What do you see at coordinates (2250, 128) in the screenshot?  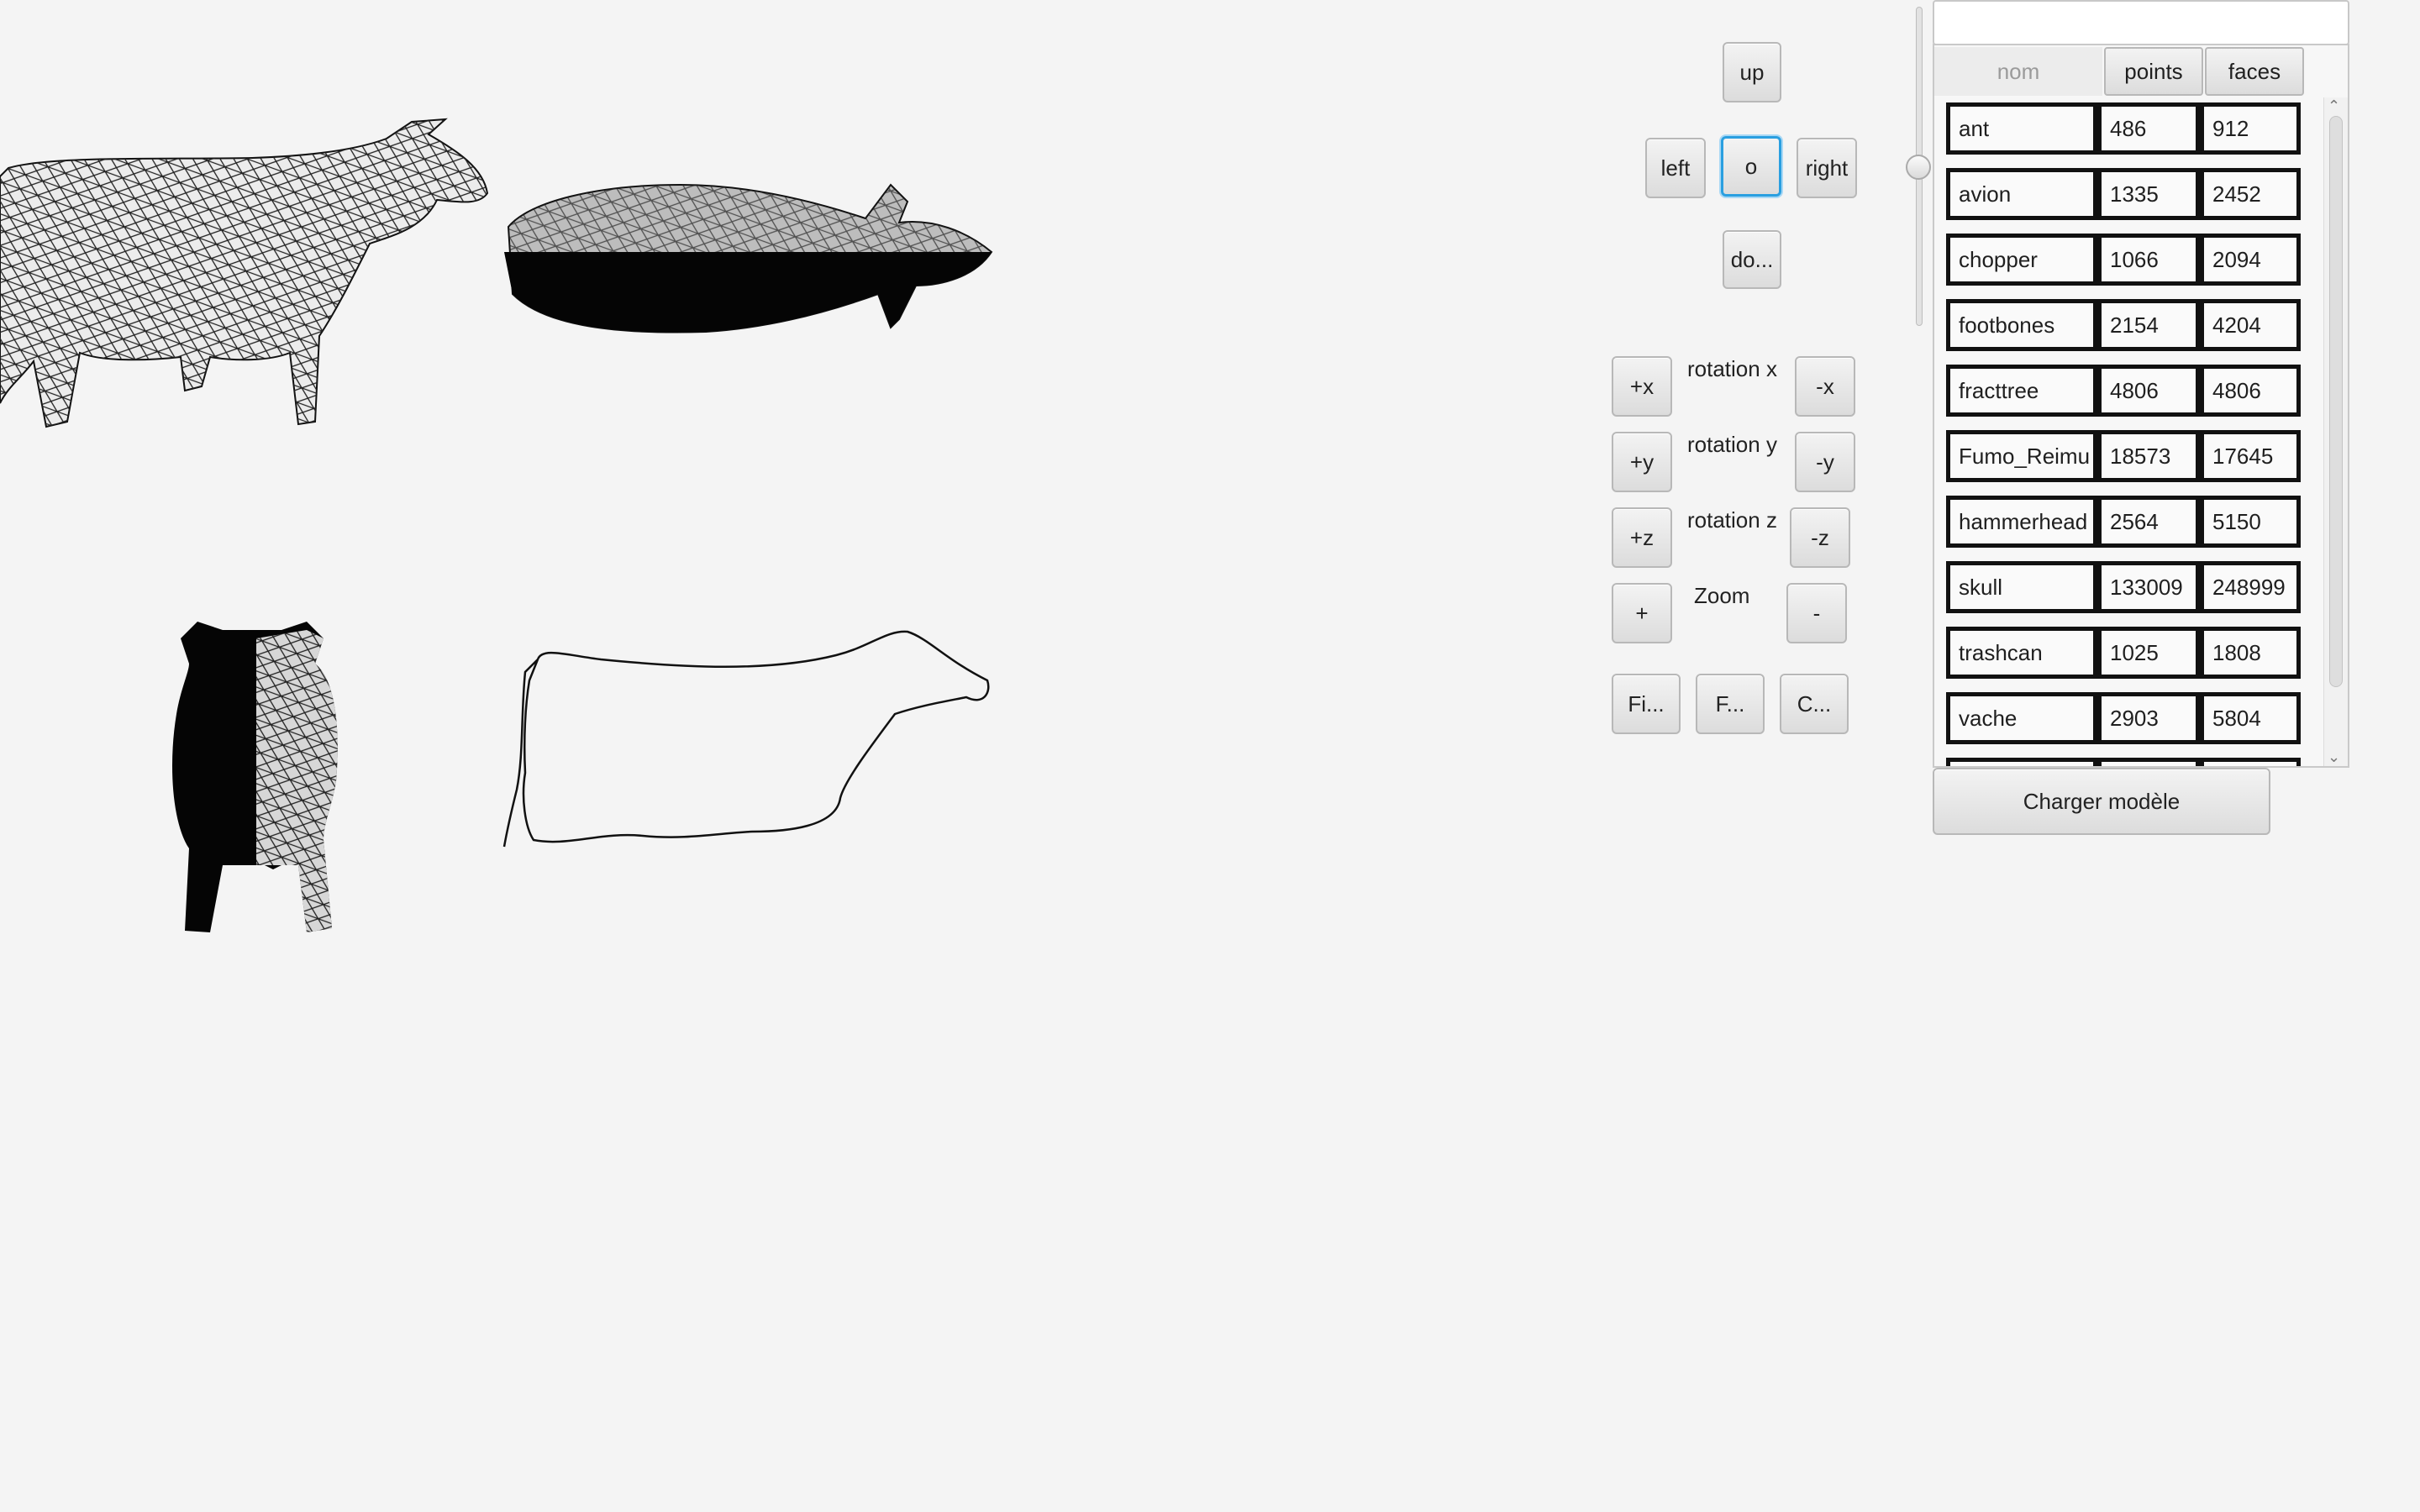 I see `cell-faces: 912` at bounding box center [2250, 128].